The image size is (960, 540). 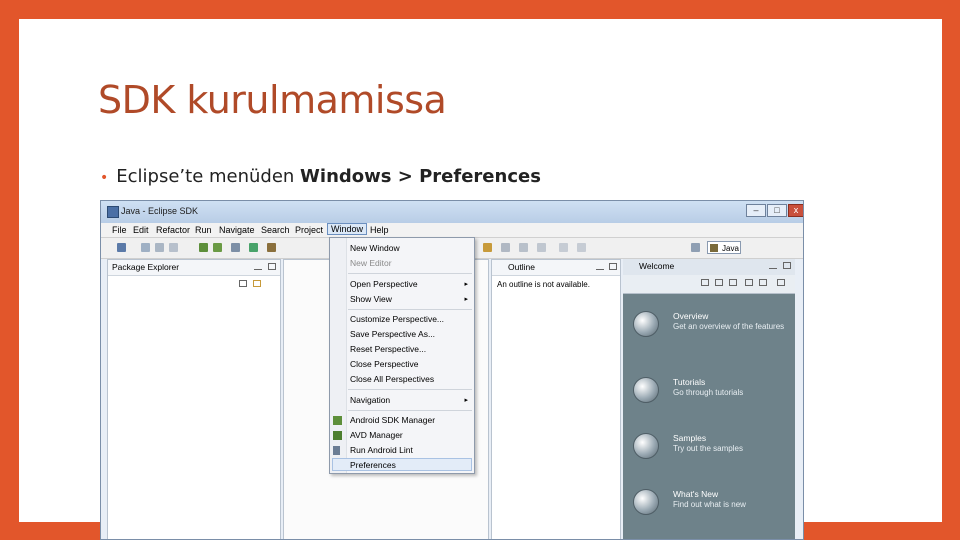 I want to click on annotation-icon, so click(x=523, y=247).